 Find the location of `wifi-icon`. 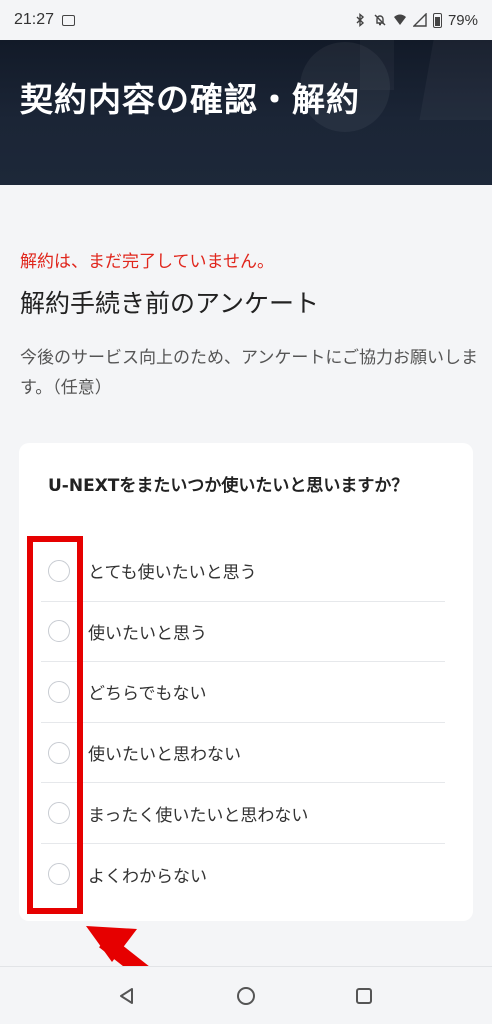

wifi-icon is located at coordinates (399, 19).